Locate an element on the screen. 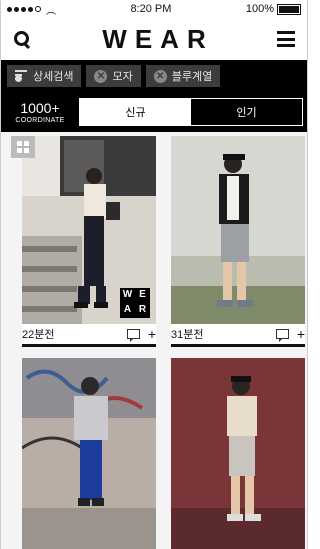  sort-tabs: 신규 인기 is located at coordinates (191, 112).